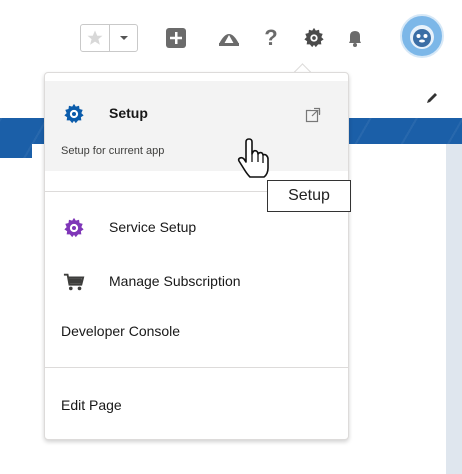  Describe the element at coordinates (175, 281) in the screenshot. I see `menu-item-label: Manage Subscription` at that location.